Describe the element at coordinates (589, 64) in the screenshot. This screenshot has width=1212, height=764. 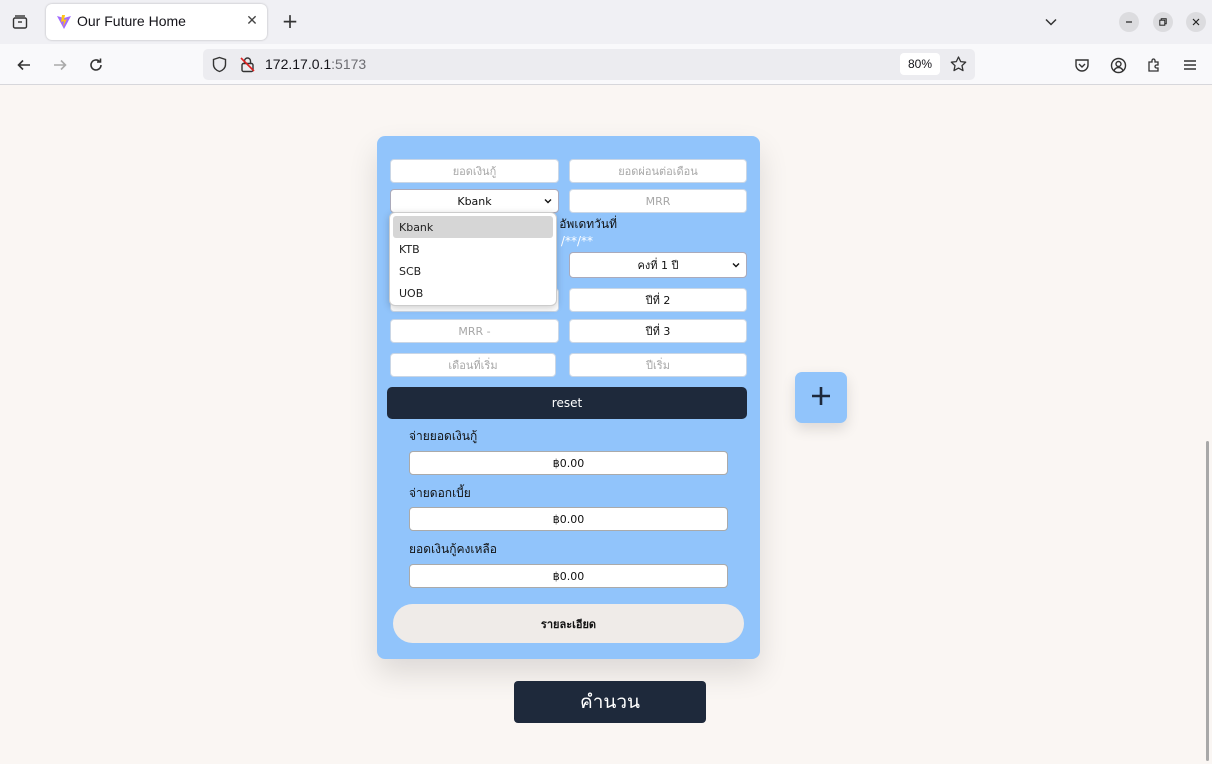
I see `url-bar: 172.17.0.1:5173 80%` at that location.